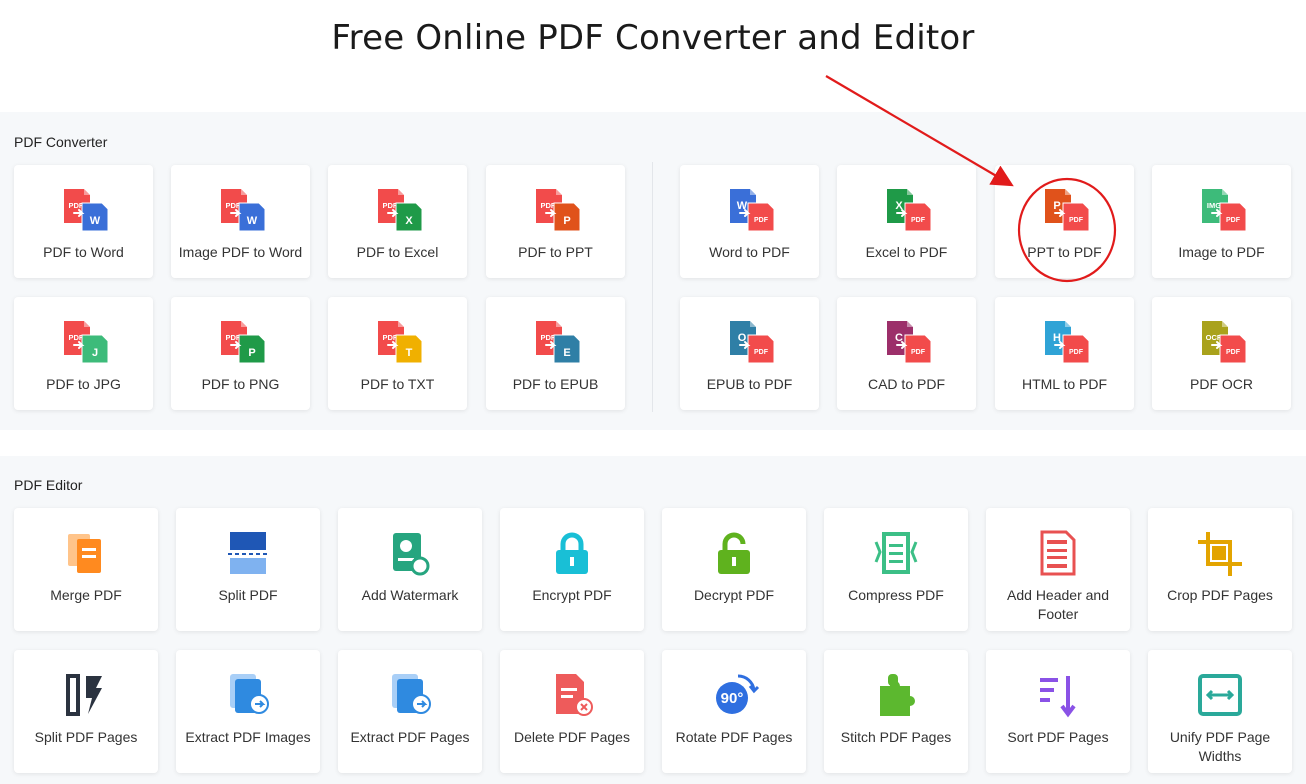 The image size is (1306, 784). What do you see at coordinates (906, 252) in the screenshot?
I see `converter-card-label: Excel to PDF` at bounding box center [906, 252].